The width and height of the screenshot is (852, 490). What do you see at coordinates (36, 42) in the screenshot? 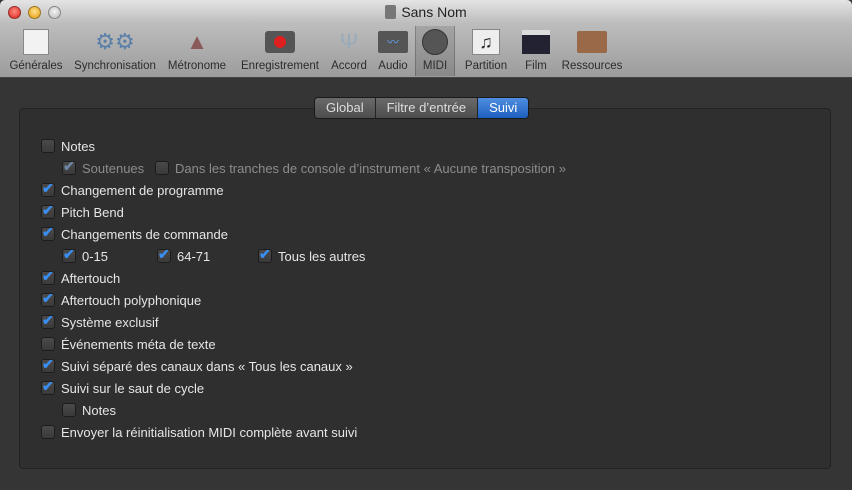
I see `switch-icon` at bounding box center [36, 42].